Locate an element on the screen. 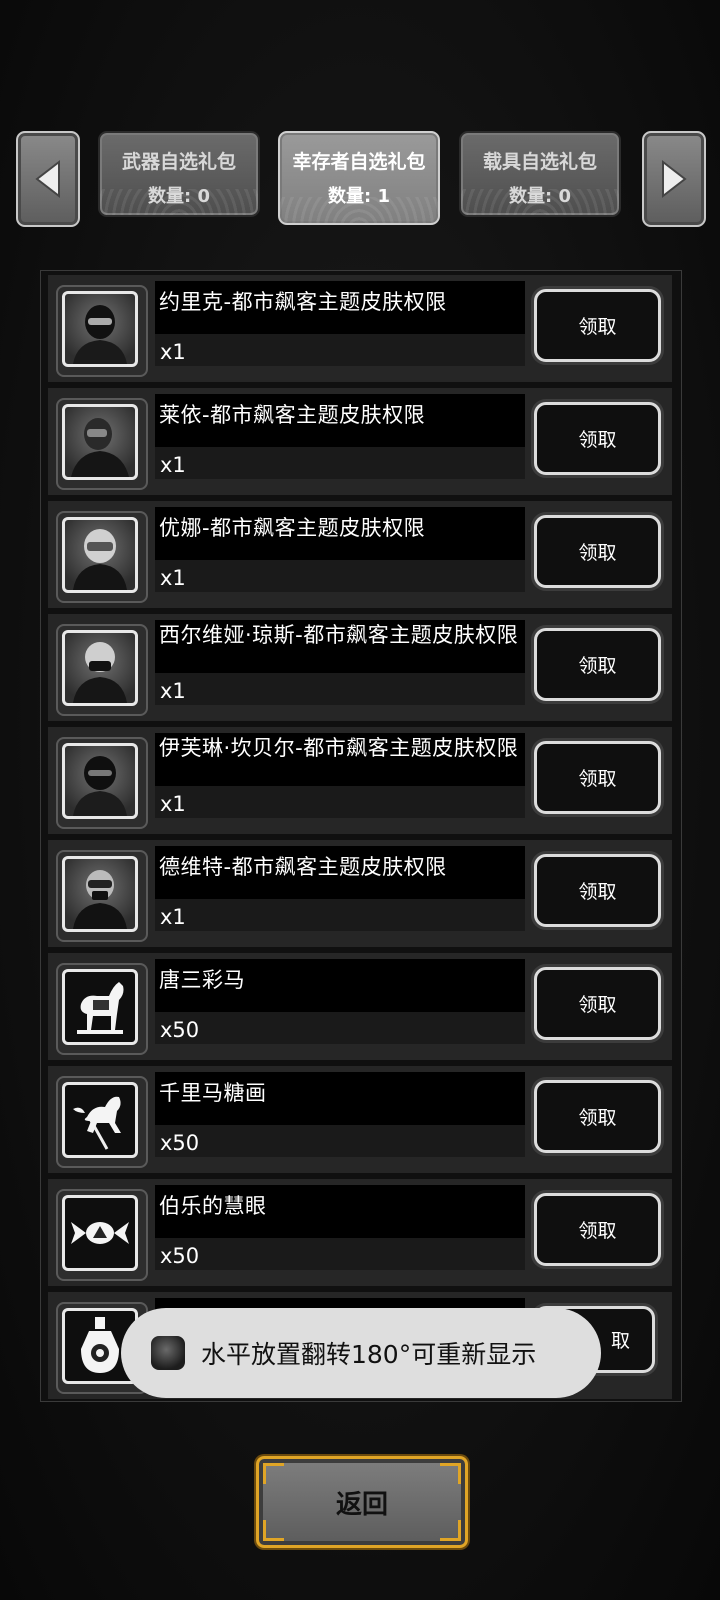  triangle-left-icon is located at coordinates (47, 179).